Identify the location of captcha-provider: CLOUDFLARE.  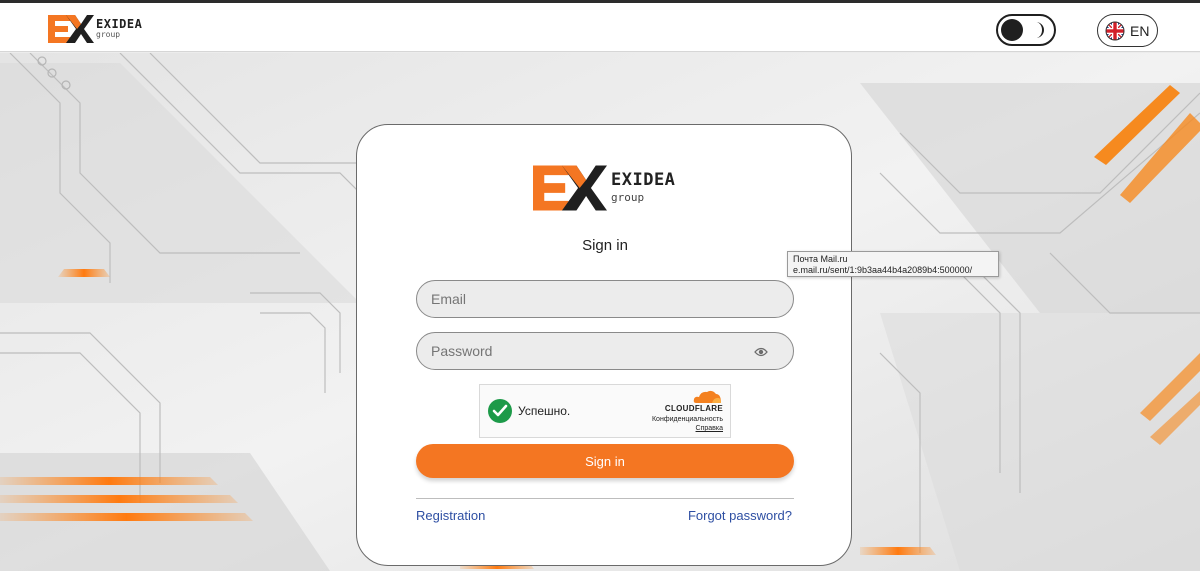
(693, 408).